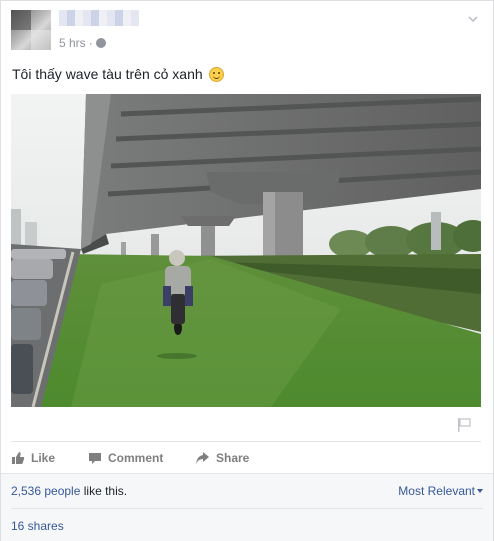 The image size is (494, 541). I want to click on footer-divider, so click(247, 508).